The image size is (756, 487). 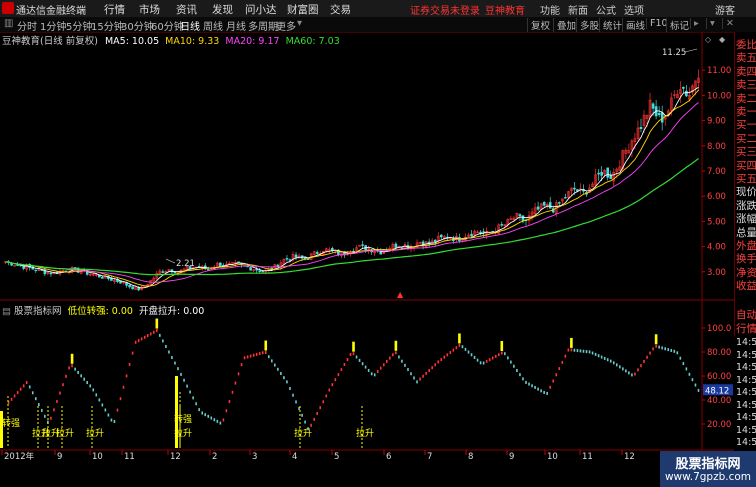 What do you see at coordinates (719, 353) in the screenshot?
I see `indicator-tick-label: 80.00` at bounding box center [719, 353].